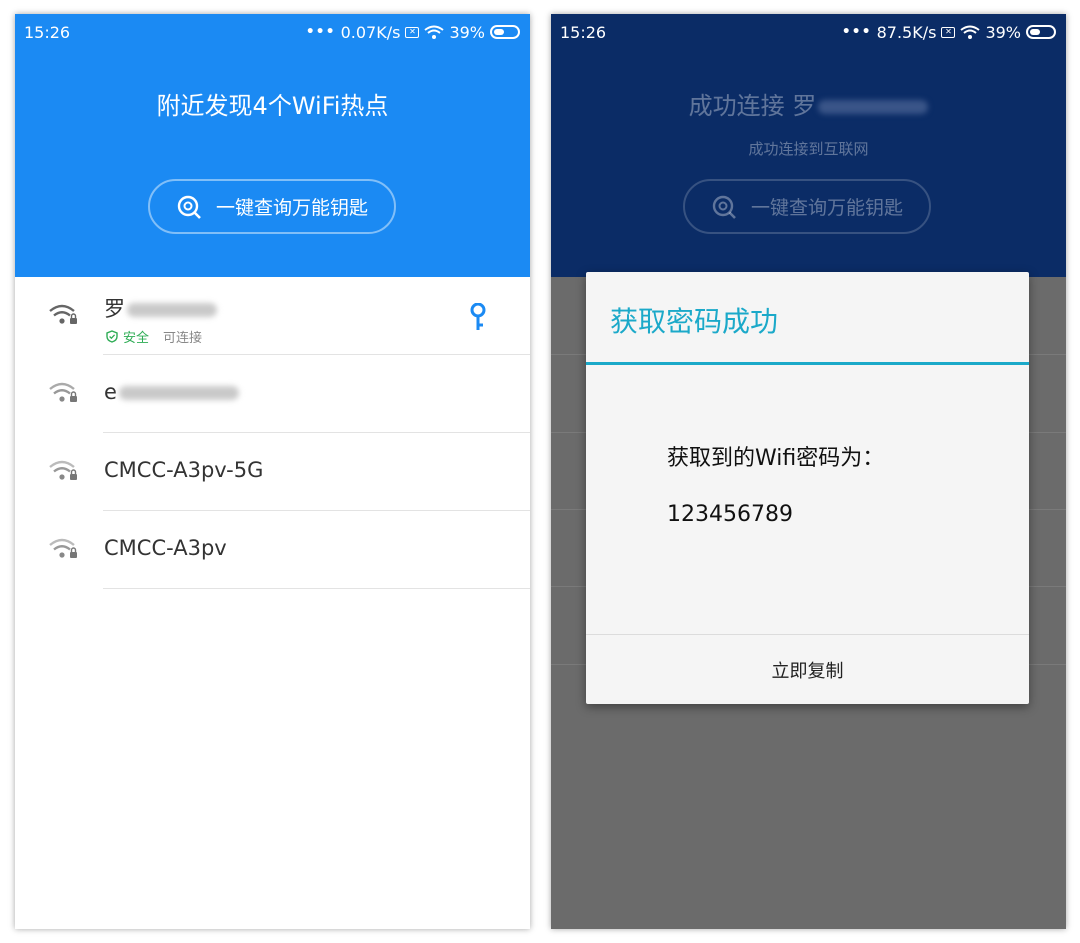  Describe the element at coordinates (112, 336) in the screenshot. I see `shield-icon` at that location.